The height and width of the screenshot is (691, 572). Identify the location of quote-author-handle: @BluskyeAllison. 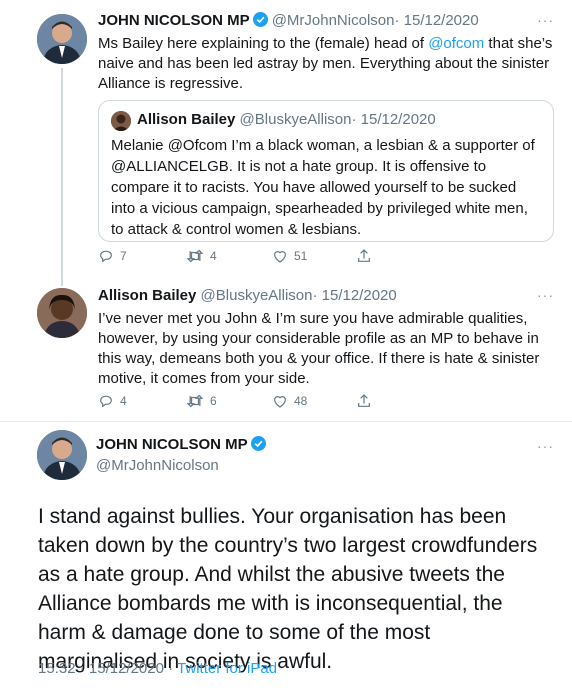
(295, 119).